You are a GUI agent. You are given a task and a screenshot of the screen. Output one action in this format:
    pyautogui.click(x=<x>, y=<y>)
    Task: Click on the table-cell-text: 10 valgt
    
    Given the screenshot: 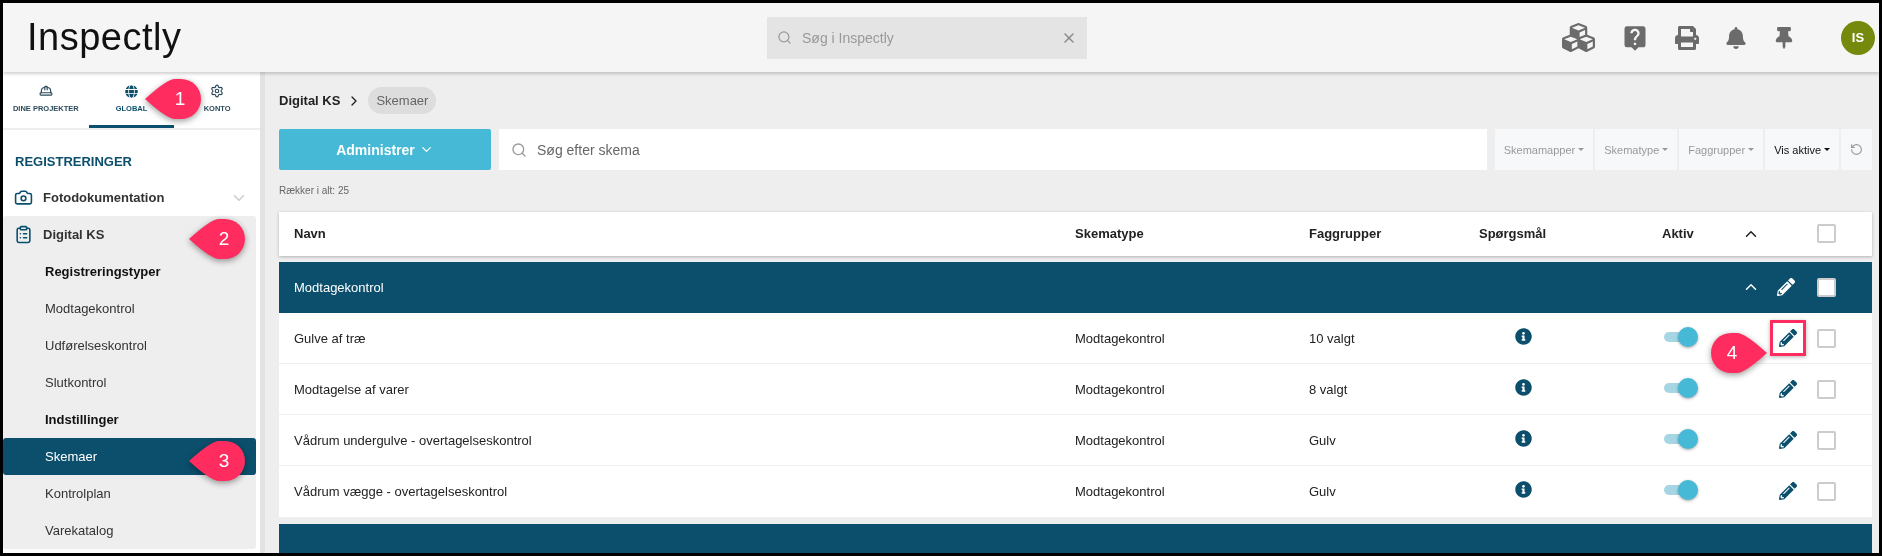 What is the action you would take?
    pyautogui.click(x=1332, y=338)
    